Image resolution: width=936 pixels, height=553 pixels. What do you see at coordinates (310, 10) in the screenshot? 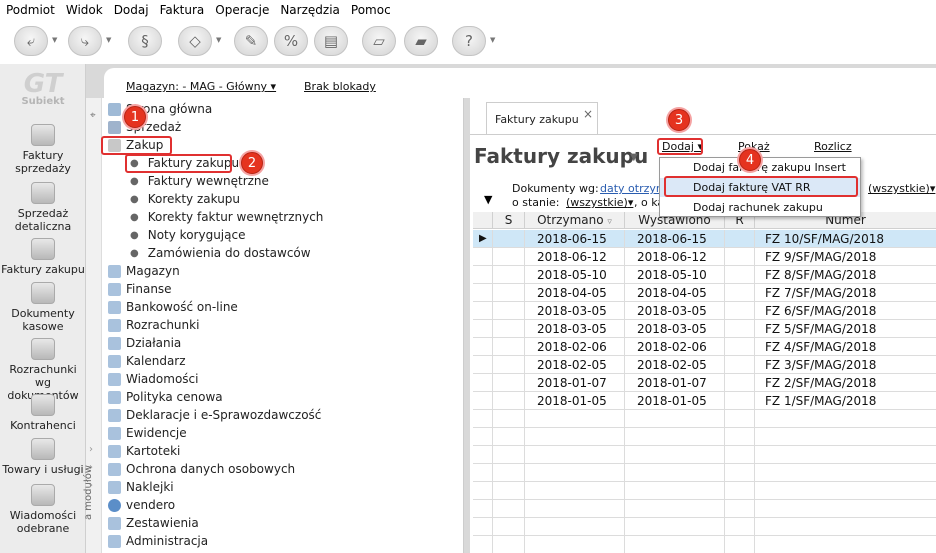
I see `menu-narzedzia: Narzędzia` at bounding box center [310, 10].